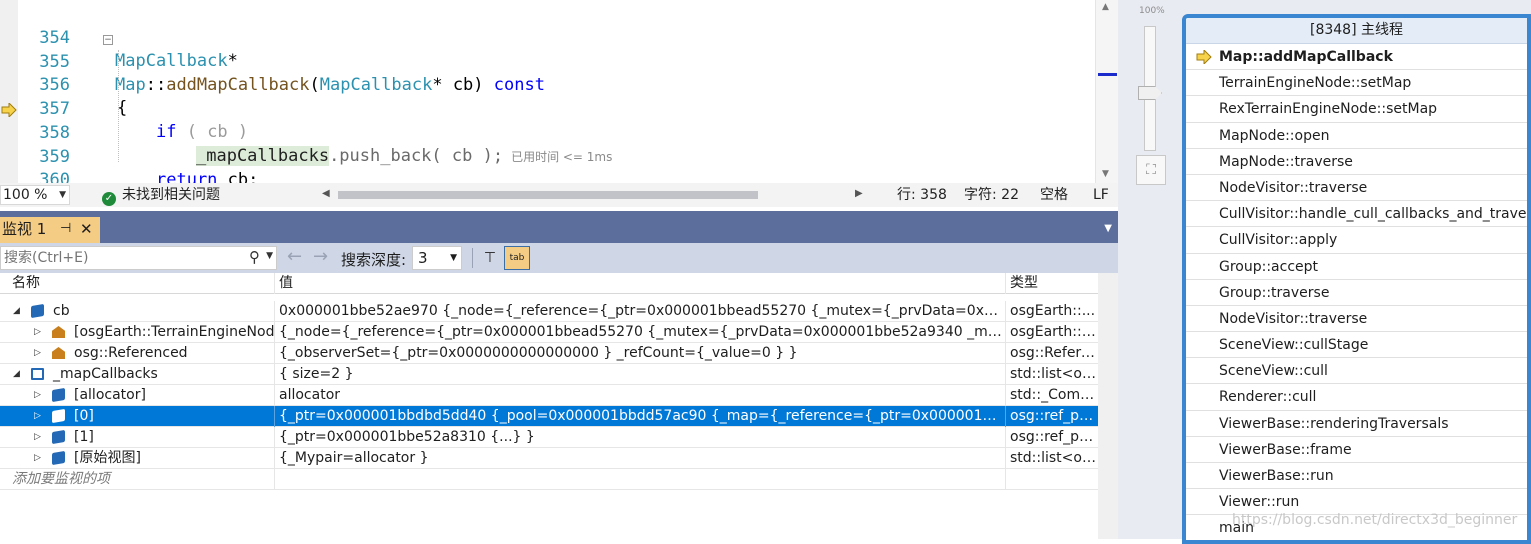 The width and height of the screenshot is (1531, 544). Describe the element at coordinates (137, 283) in the screenshot. I see `column-header-name: 名称` at that location.